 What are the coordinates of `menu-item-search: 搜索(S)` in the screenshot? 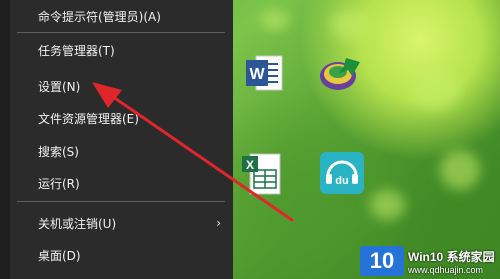 It's located at (116, 151).